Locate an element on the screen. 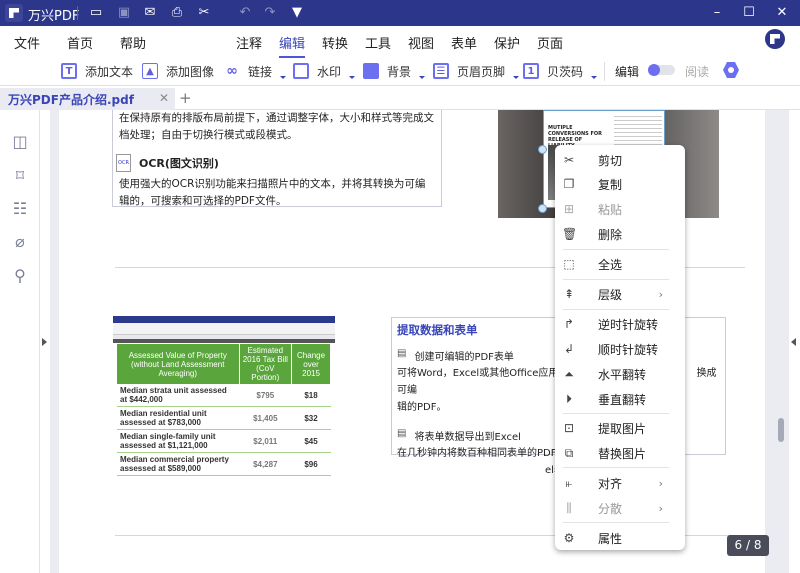 This screenshot has width=800, height=573. expand-right-panel-icon is located at coordinates (793, 342).